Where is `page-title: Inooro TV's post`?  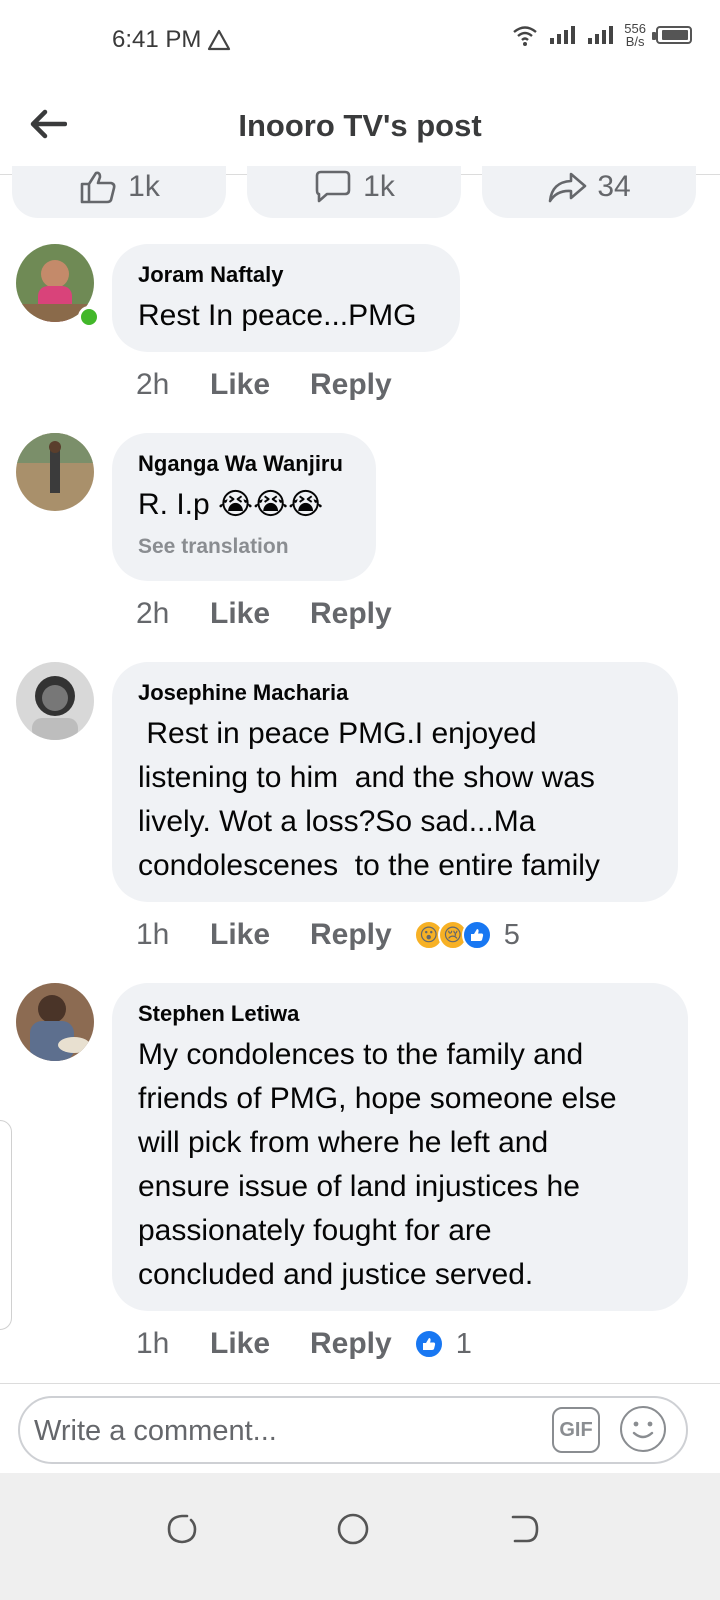
page-title: Inooro TV's post is located at coordinates (360, 125).